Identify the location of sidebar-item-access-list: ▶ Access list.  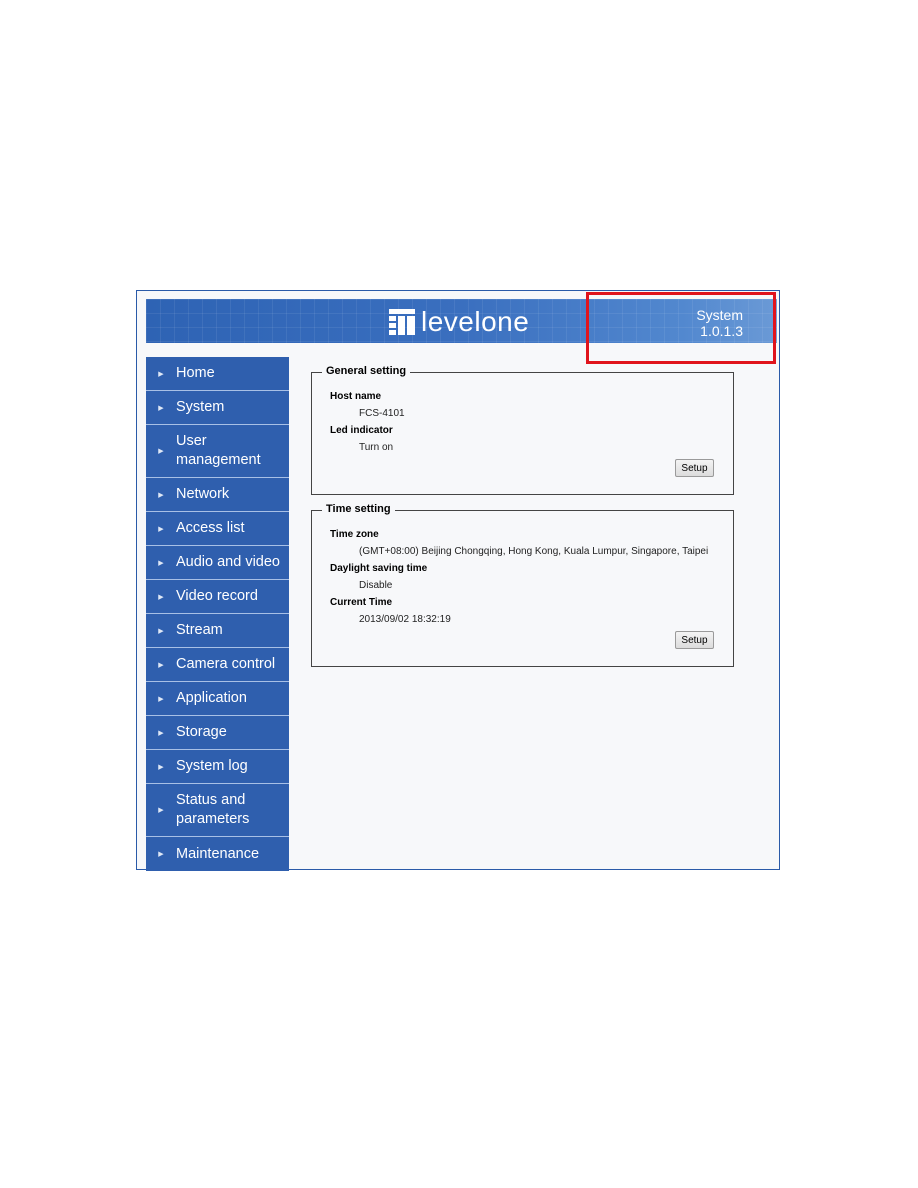
(217, 529).